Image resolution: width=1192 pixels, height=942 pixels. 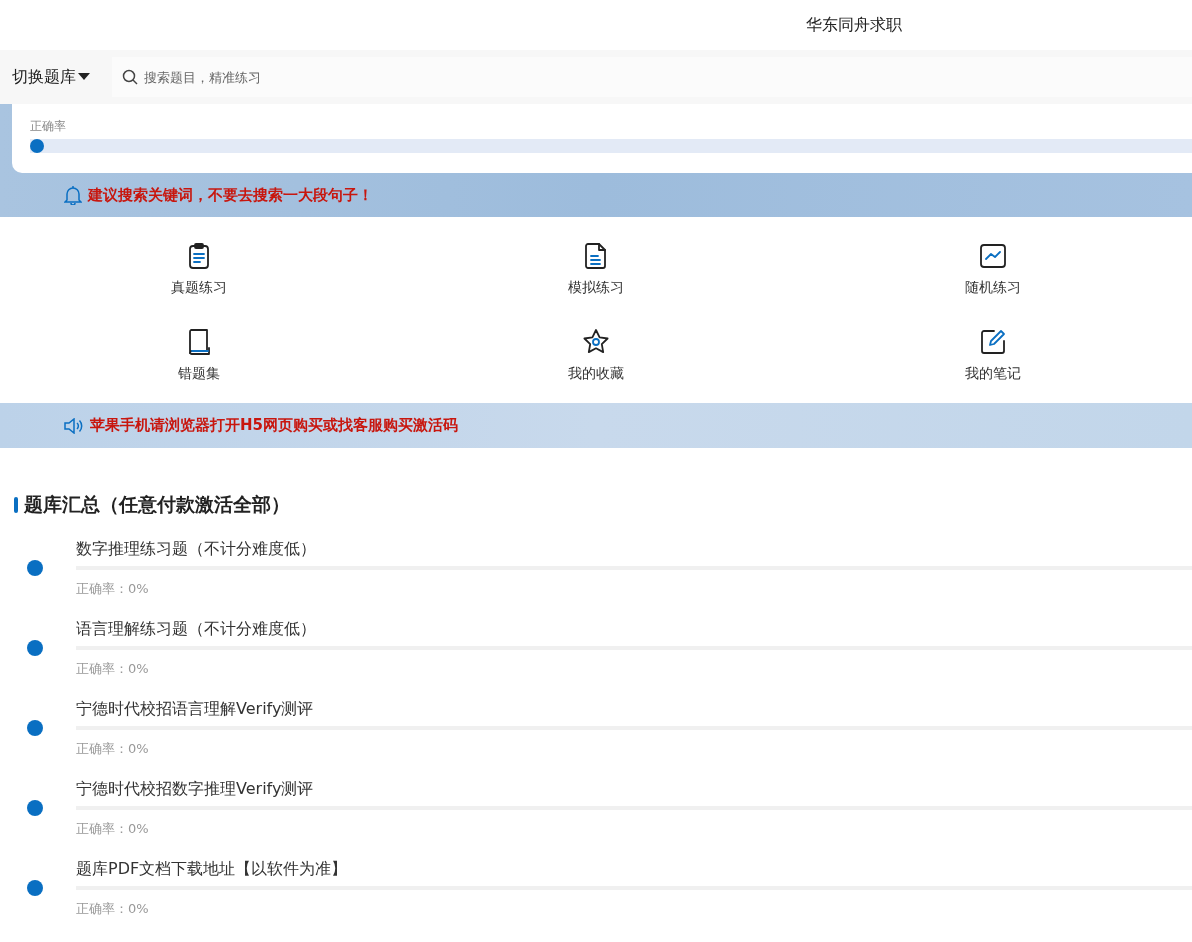 I want to click on bell-icon, so click(x=73, y=195).